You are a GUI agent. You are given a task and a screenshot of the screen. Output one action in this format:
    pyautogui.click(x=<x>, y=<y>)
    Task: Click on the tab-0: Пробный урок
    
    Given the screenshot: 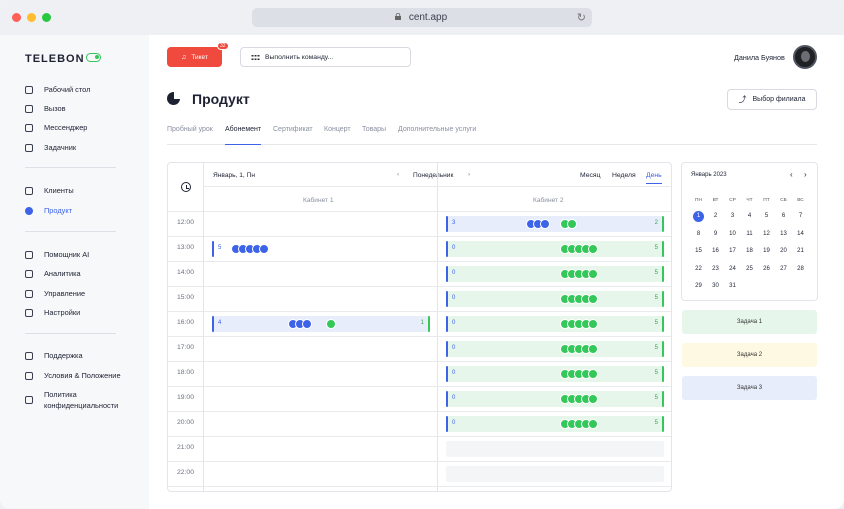 What is the action you would take?
    pyautogui.click(x=190, y=135)
    